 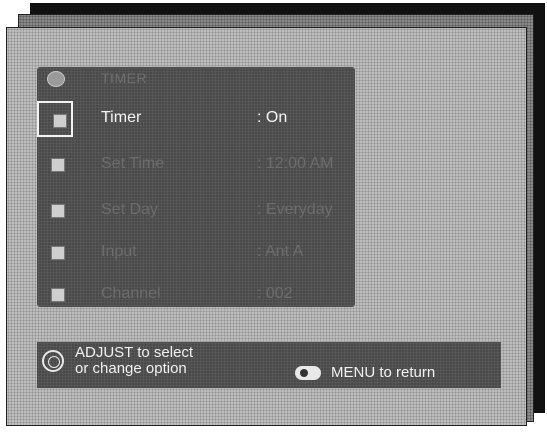 What do you see at coordinates (56, 79) in the screenshot?
I see `timer-icon` at bounding box center [56, 79].